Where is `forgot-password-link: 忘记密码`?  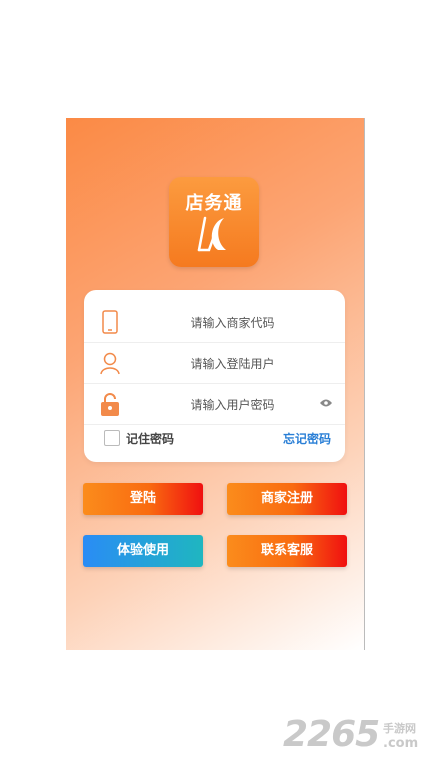
forgot-password-link: 忘记密码 is located at coordinates (307, 438).